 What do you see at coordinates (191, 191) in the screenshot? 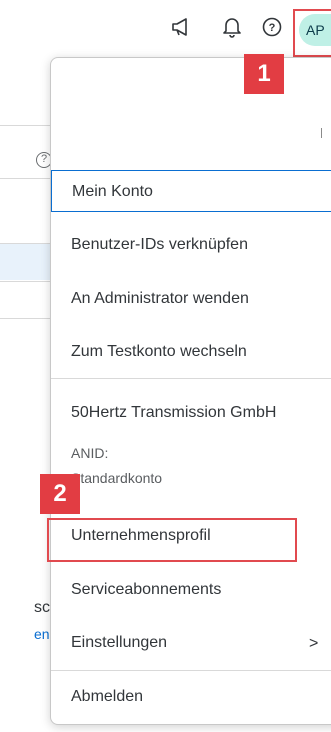
I see `menu-item-mein-konto: Mein Konto` at bounding box center [191, 191].